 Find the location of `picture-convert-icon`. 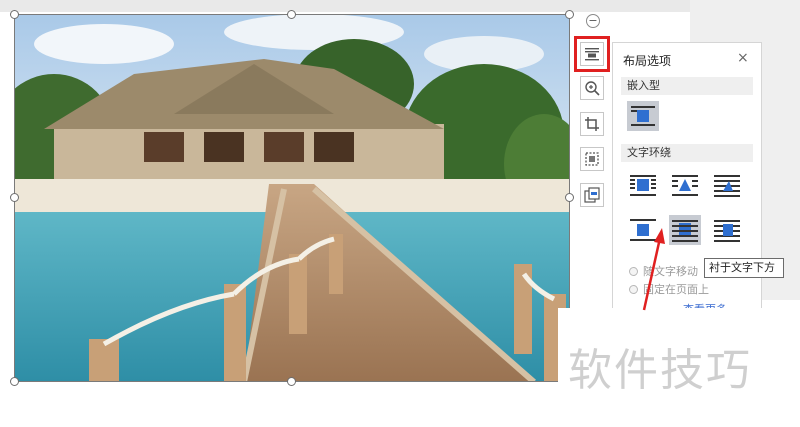

picture-convert-icon is located at coordinates (592, 195).